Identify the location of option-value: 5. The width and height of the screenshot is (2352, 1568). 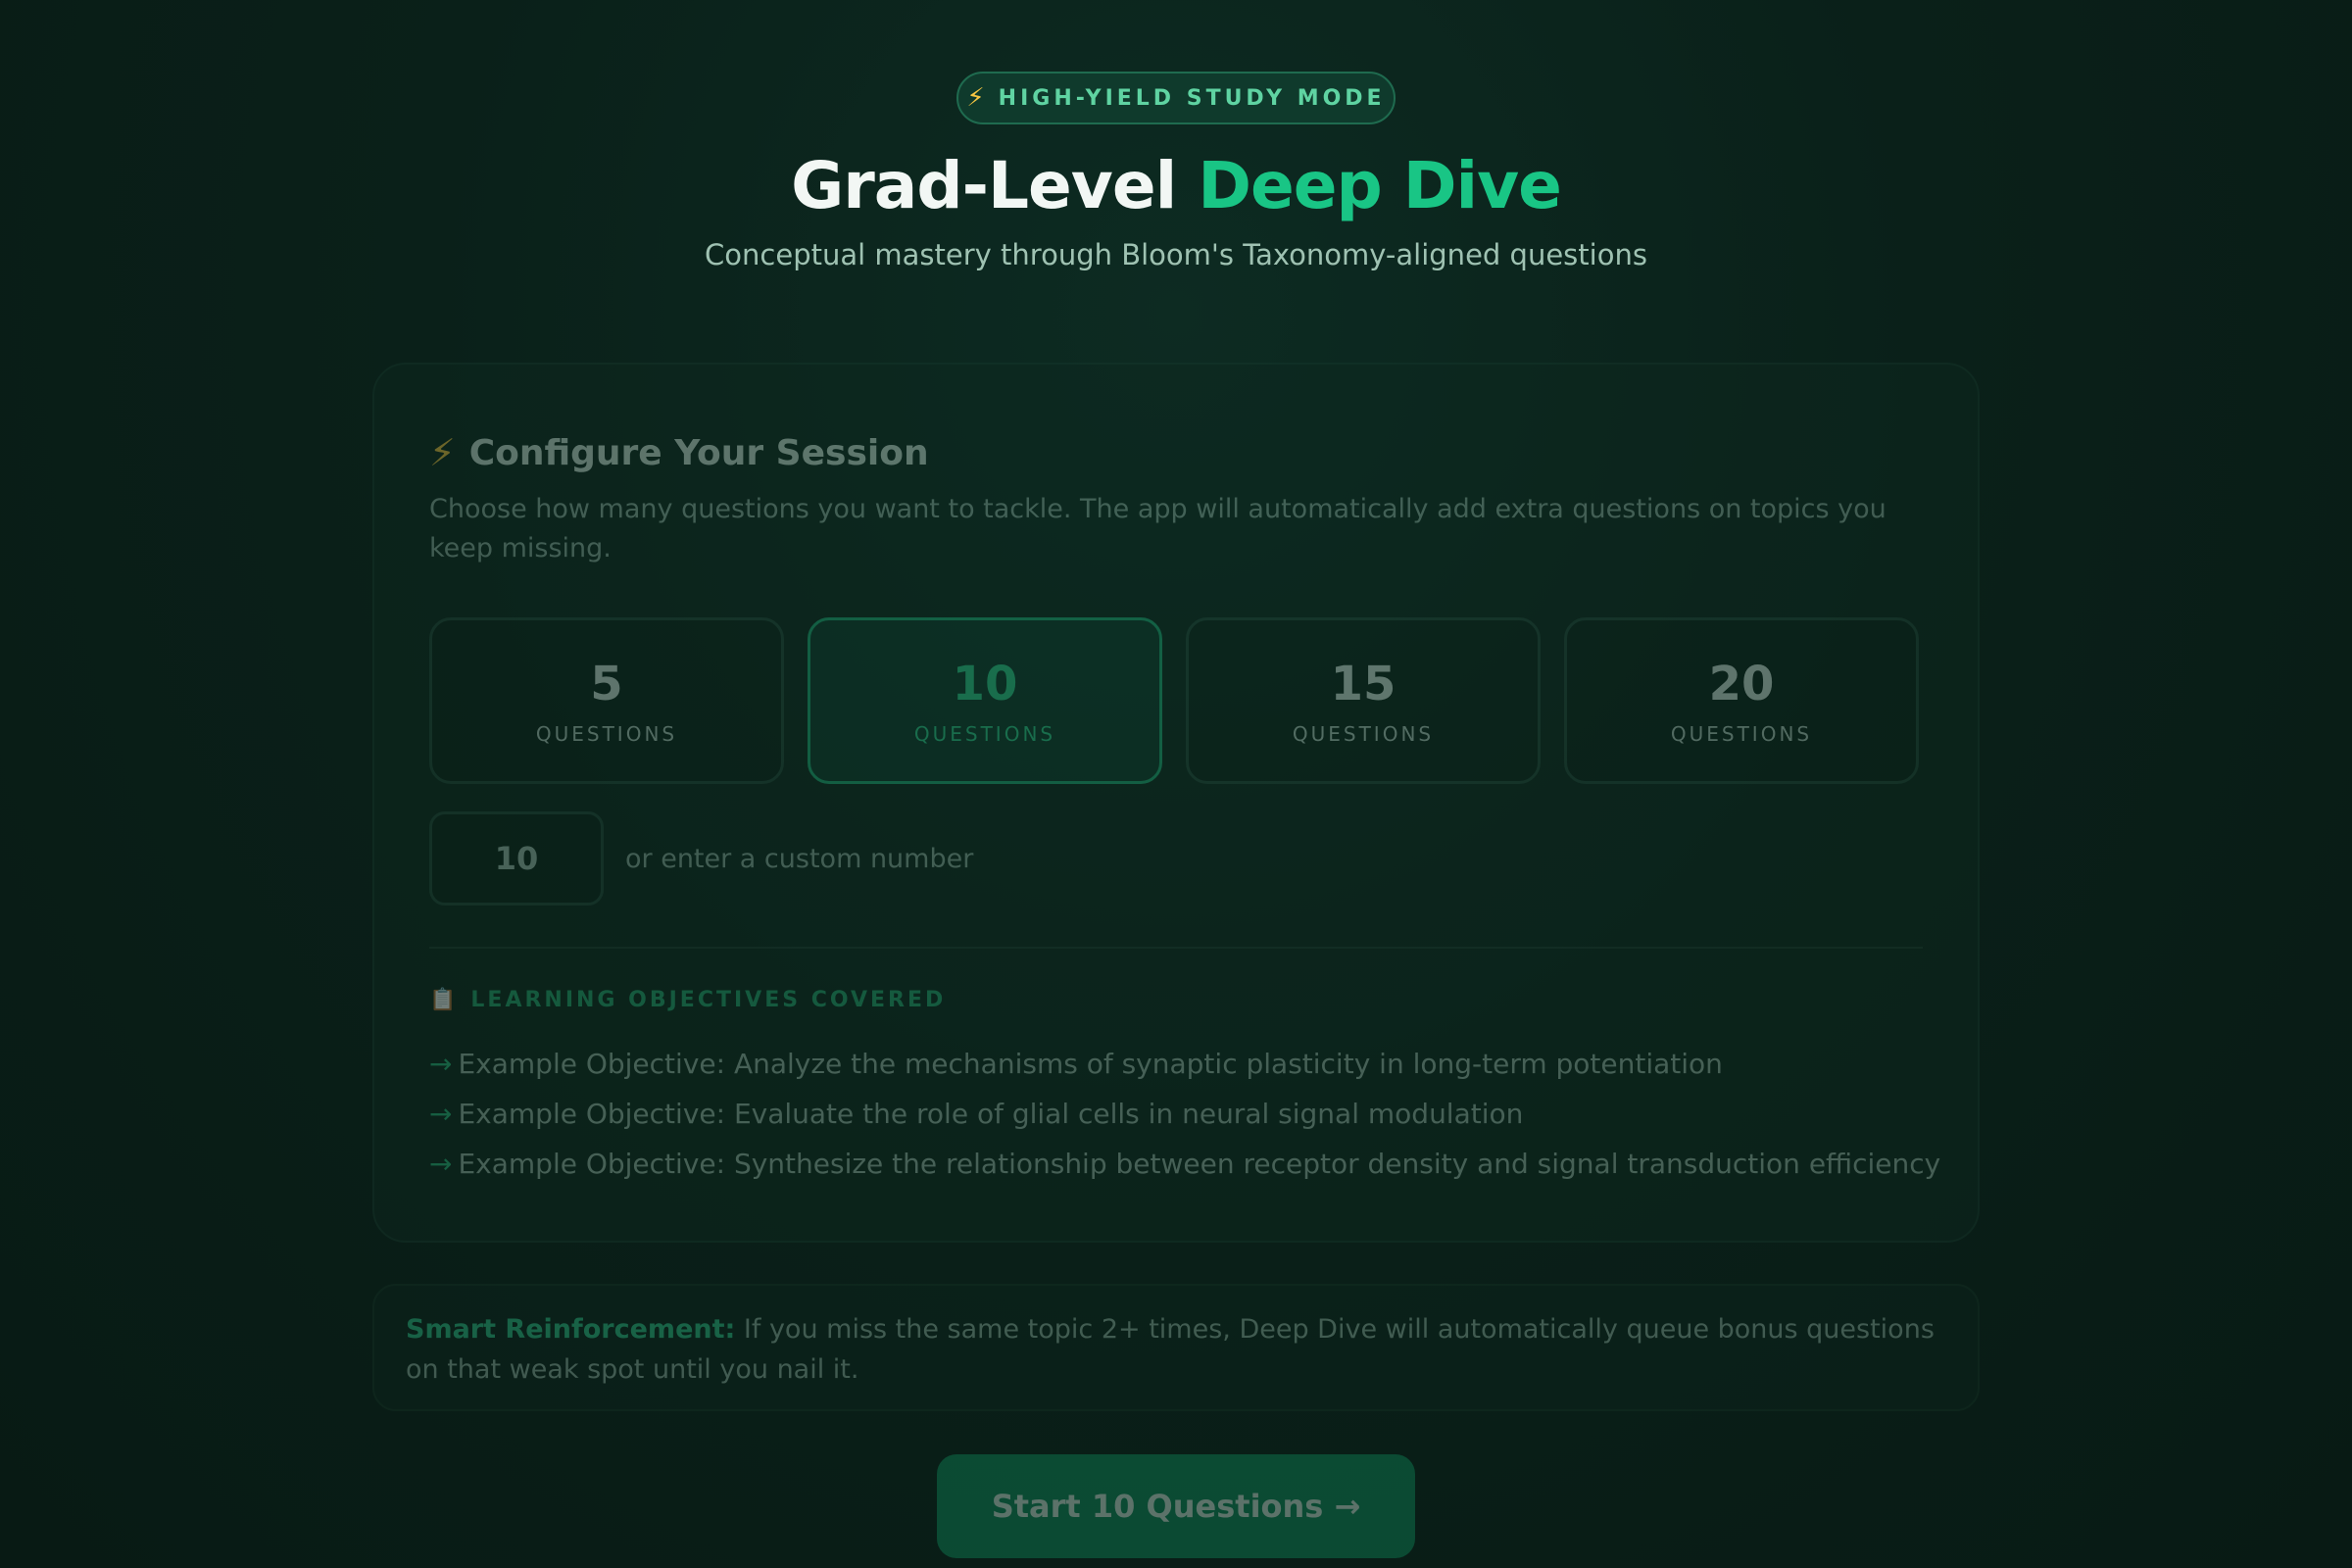
(606, 684).